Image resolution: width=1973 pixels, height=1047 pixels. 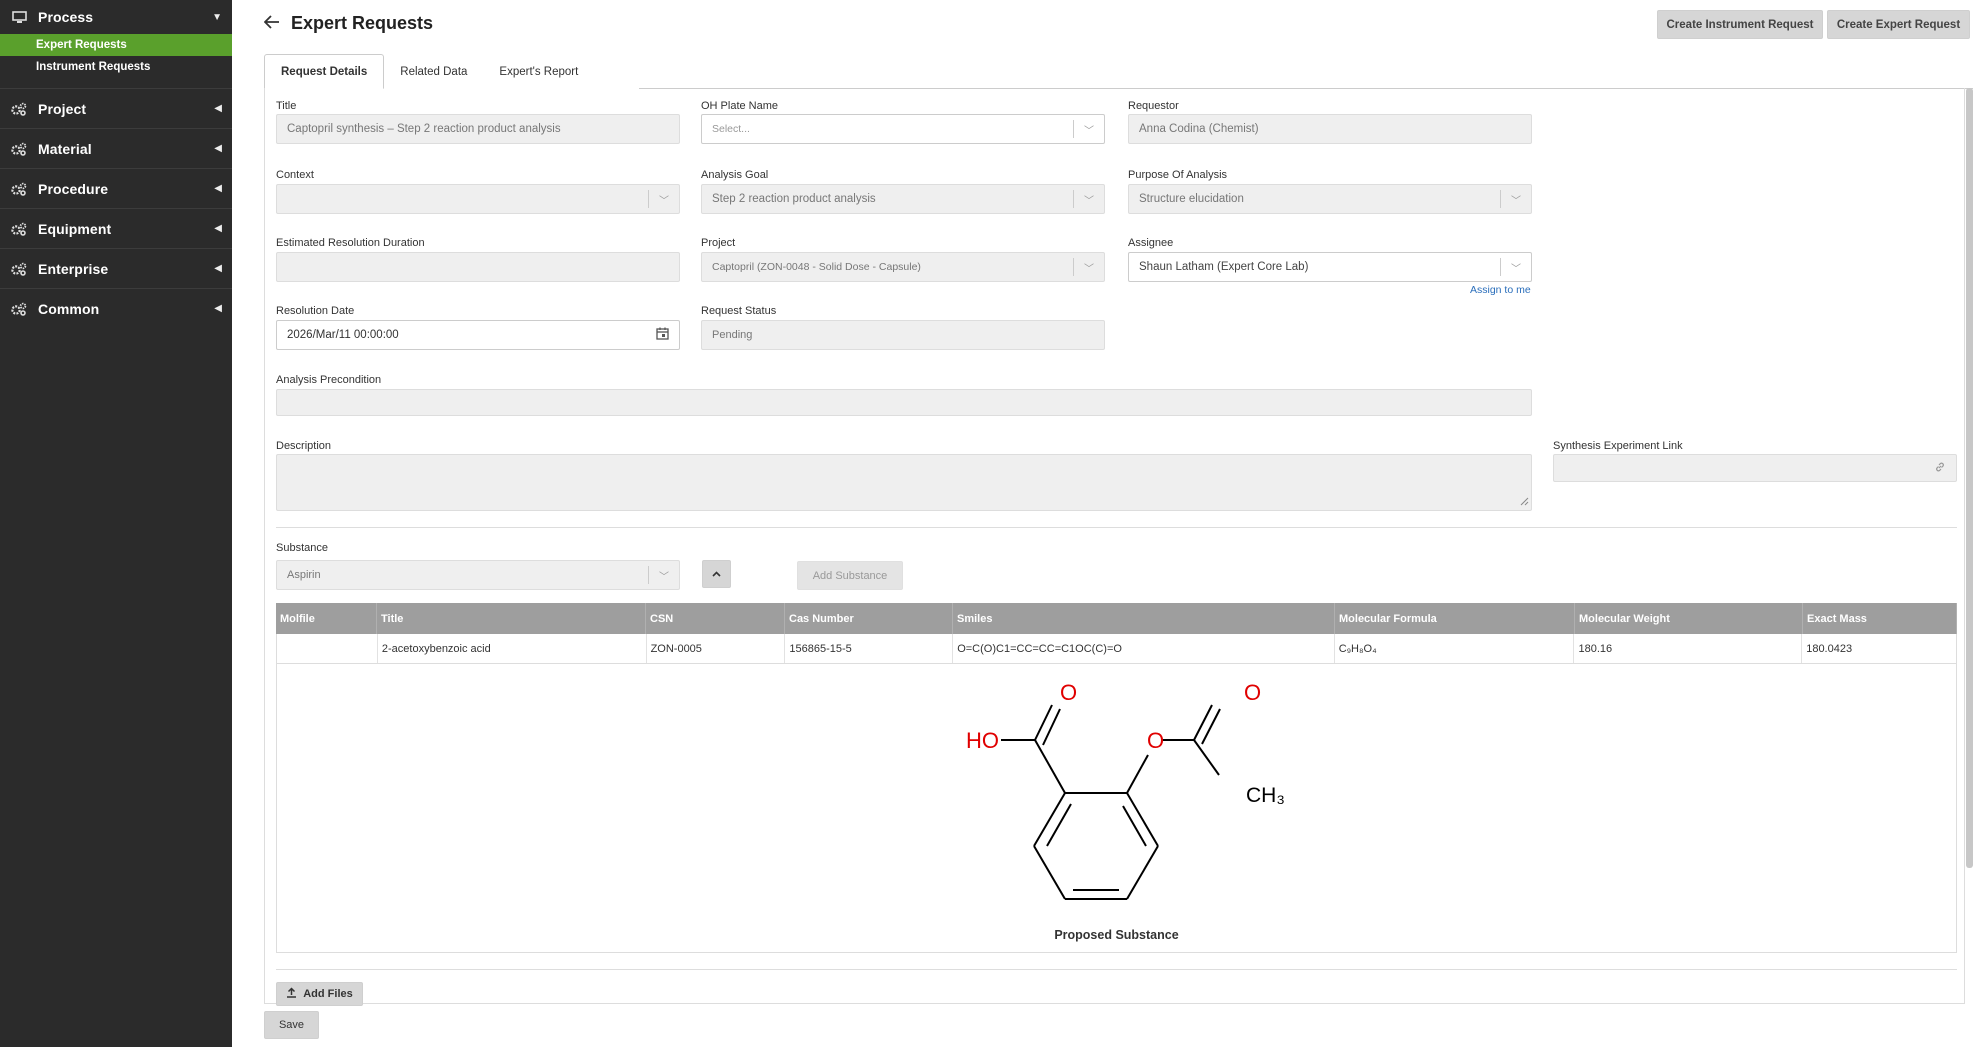 I want to click on nav-material: Material ◀, so click(x=116, y=148).